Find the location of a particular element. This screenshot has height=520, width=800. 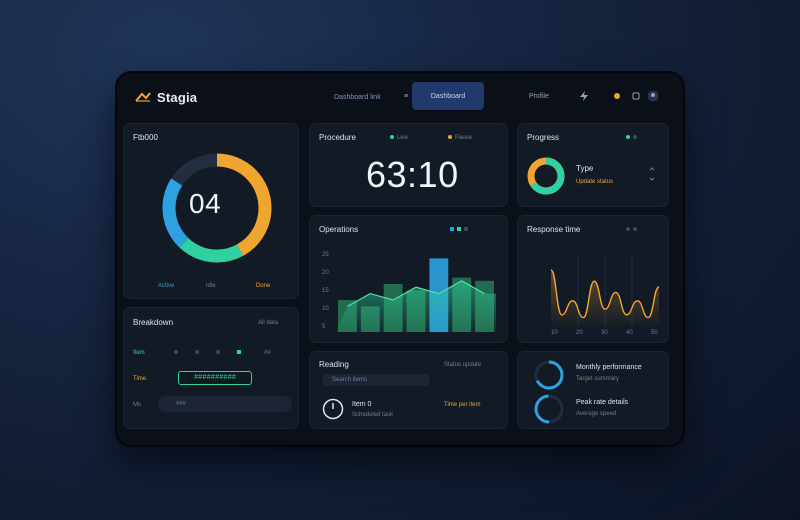

progress-card: Progress Type Update status is located at coordinates (593, 165).